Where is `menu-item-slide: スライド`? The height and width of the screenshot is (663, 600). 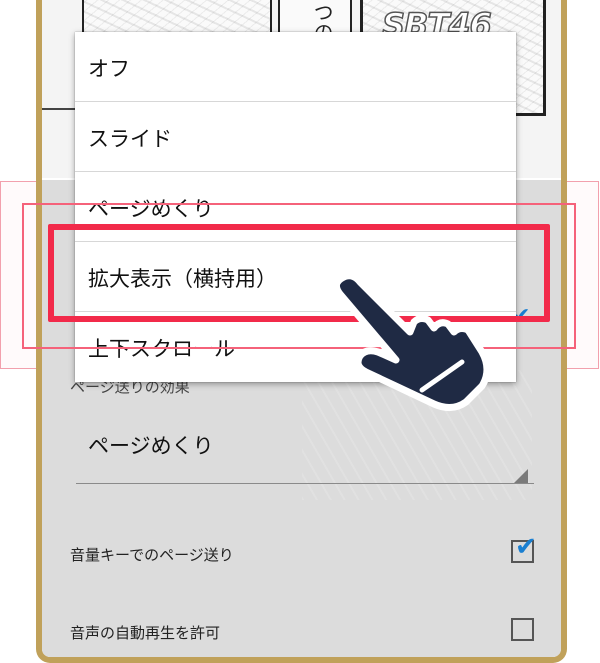
menu-item-slide: スライド is located at coordinates (295, 137).